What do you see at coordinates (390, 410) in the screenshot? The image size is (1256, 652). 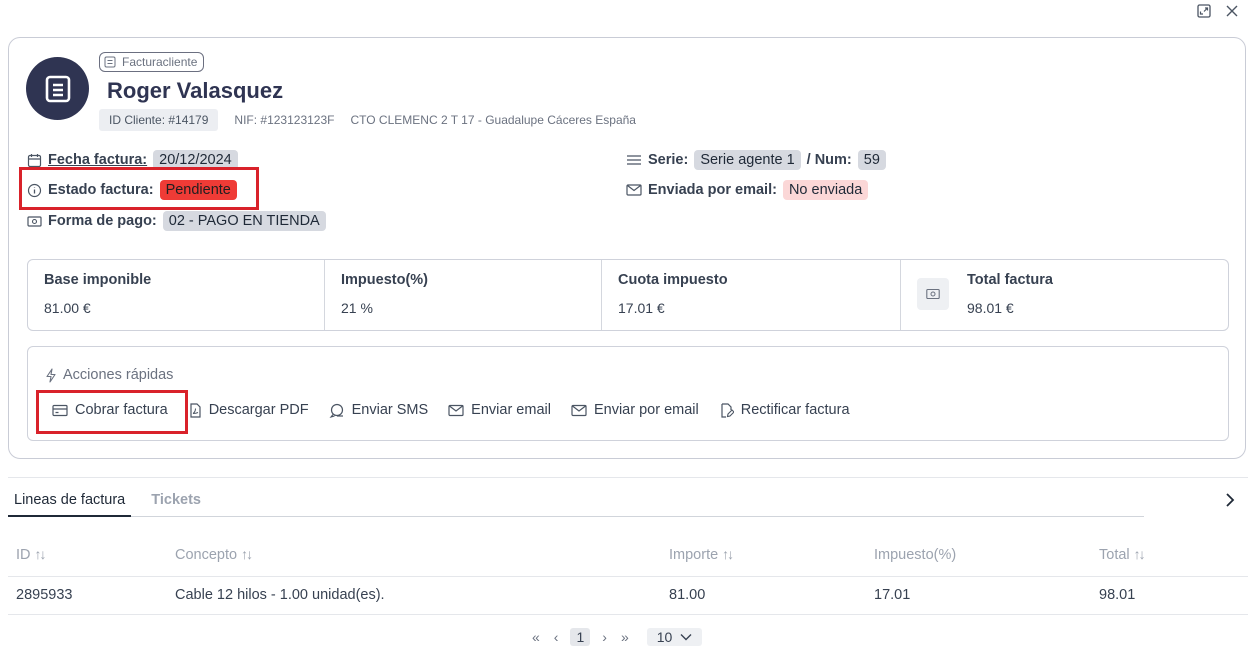 I see `action-label: Enviar SMS` at bounding box center [390, 410].